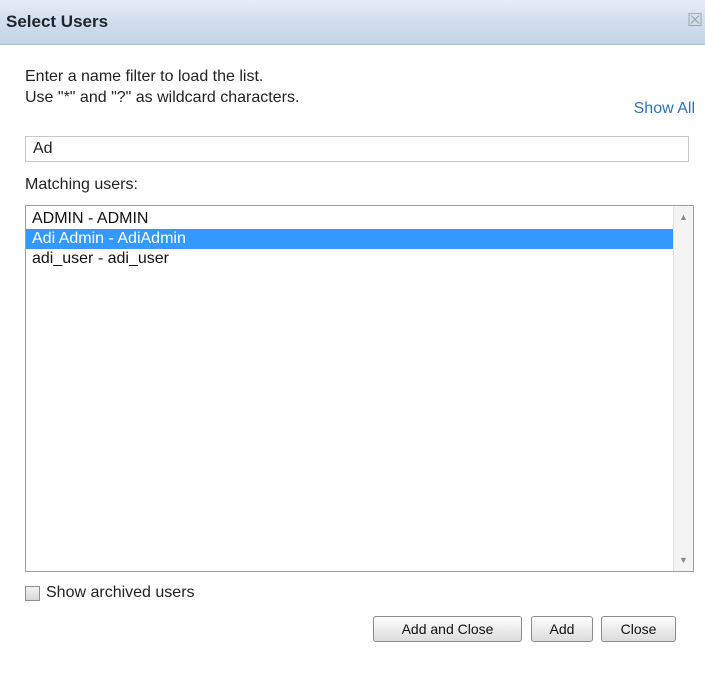 The width and height of the screenshot is (705, 679). What do you see at coordinates (695, 20) in the screenshot?
I see `close-icon: ☒` at bounding box center [695, 20].